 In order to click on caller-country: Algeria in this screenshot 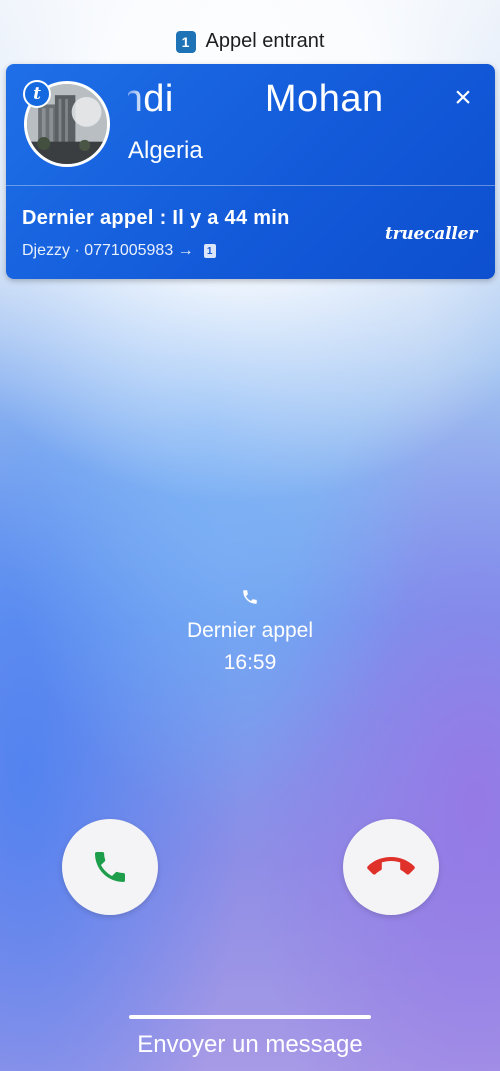, I will do `click(165, 150)`.